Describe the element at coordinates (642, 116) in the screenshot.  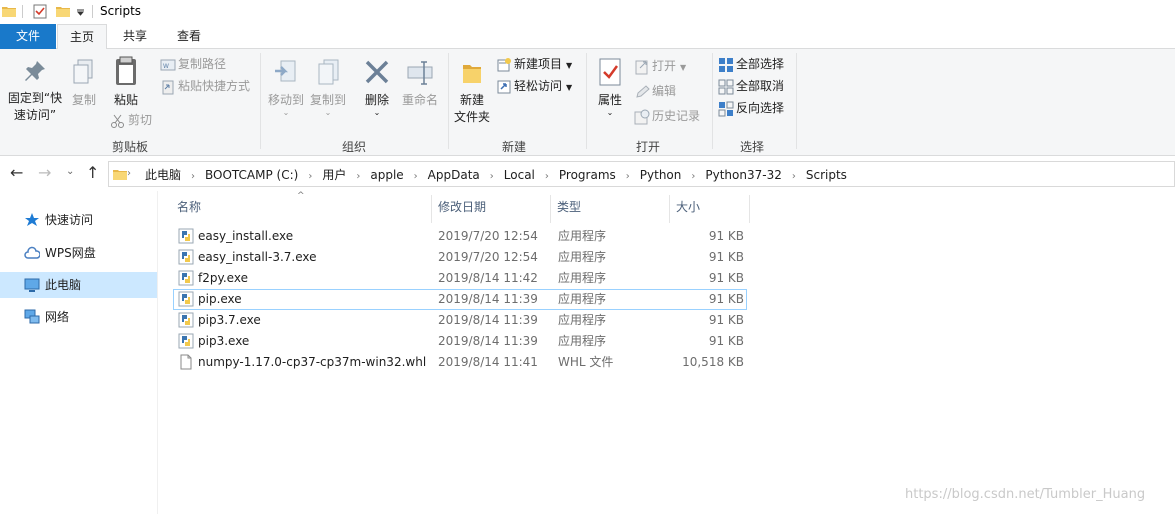
I see `history-icon` at that location.